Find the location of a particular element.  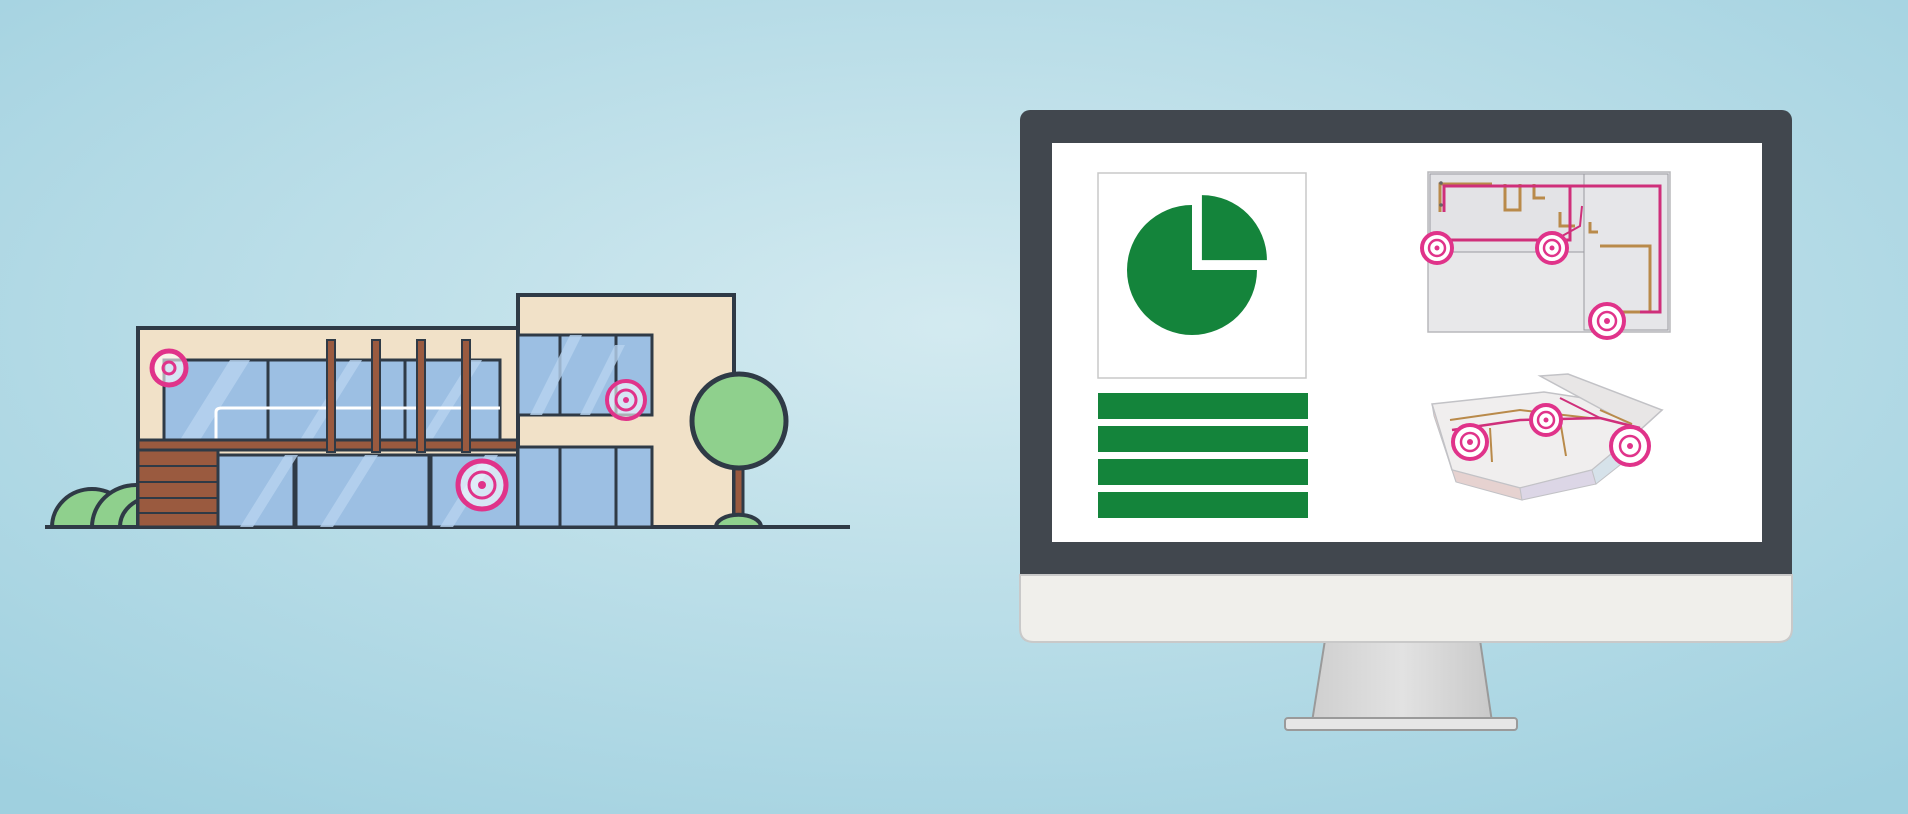

floor-plan-icon is located at coordinates (1545, 255).